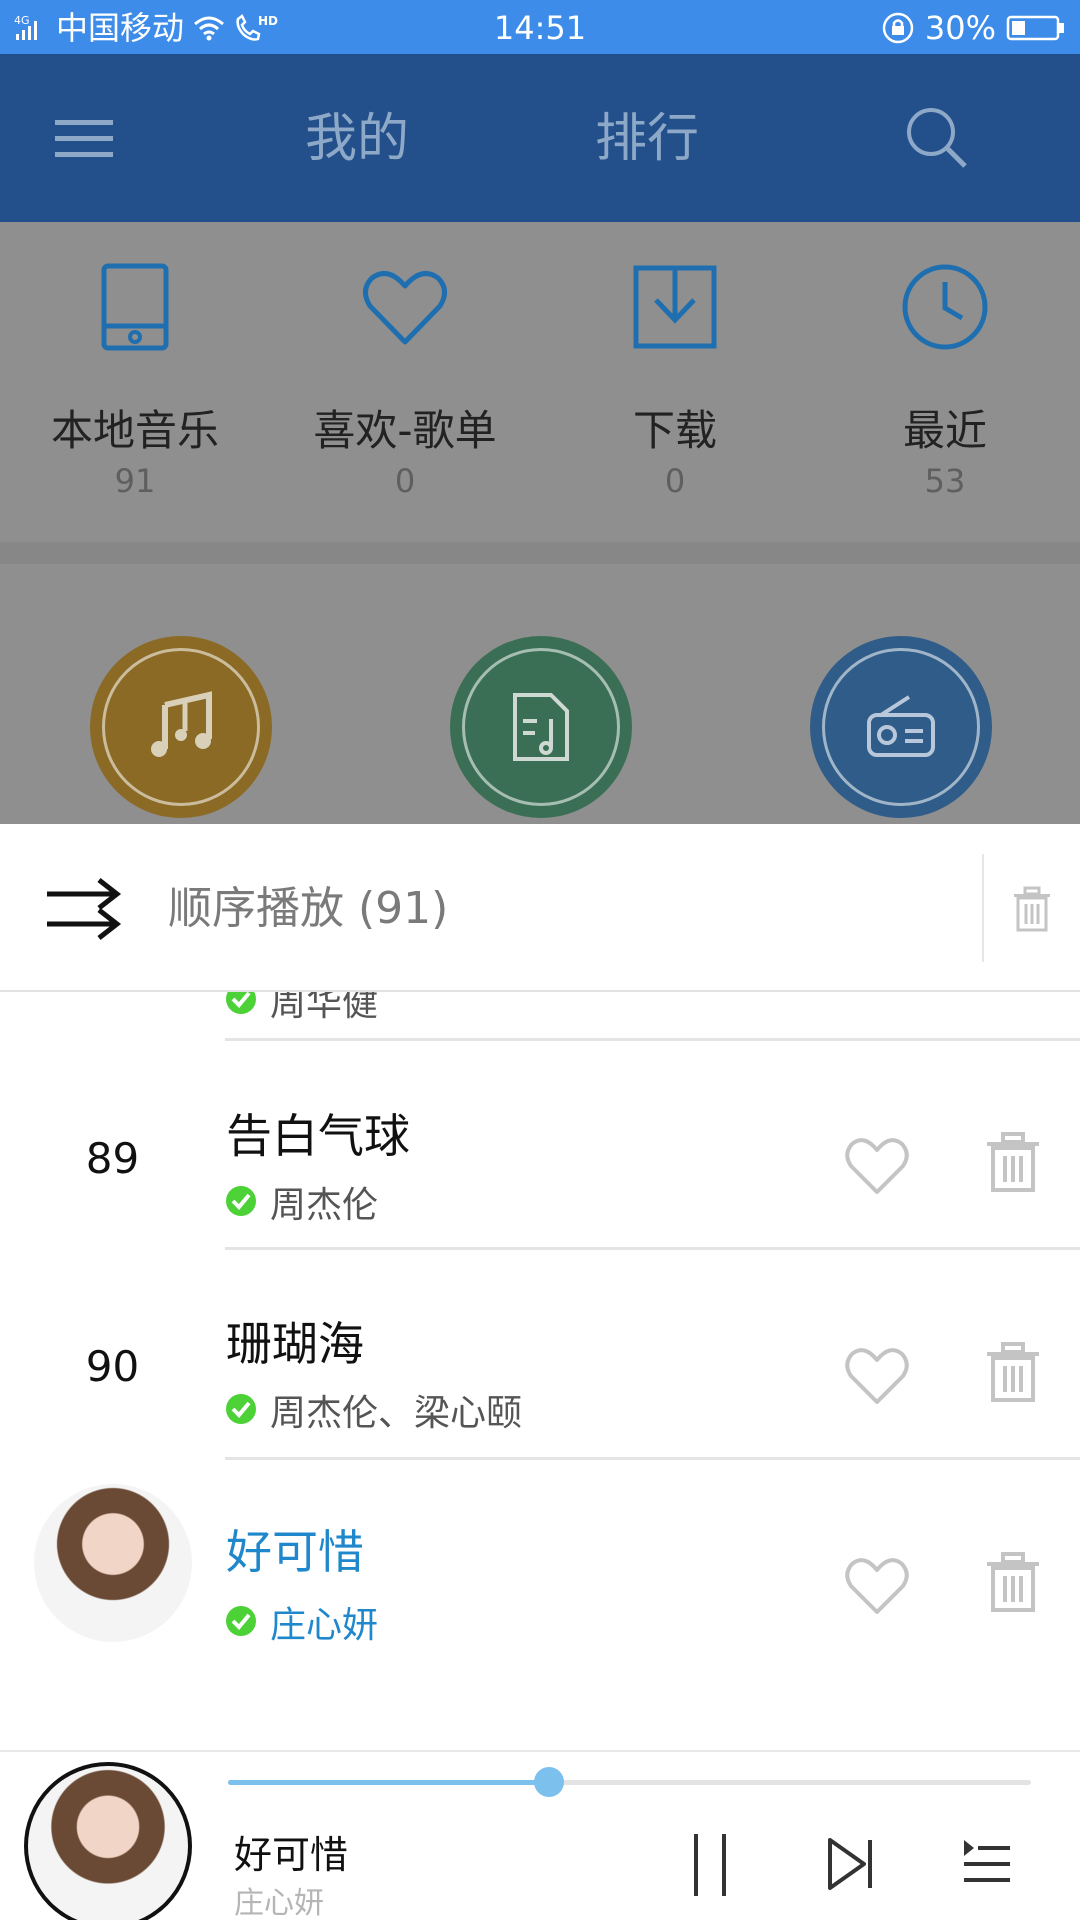 The image size is (1080, 1920). Describe the element at coordinates (945, 382) in the screenshot. I see `shortcut-recent: 最近 53` at that location.